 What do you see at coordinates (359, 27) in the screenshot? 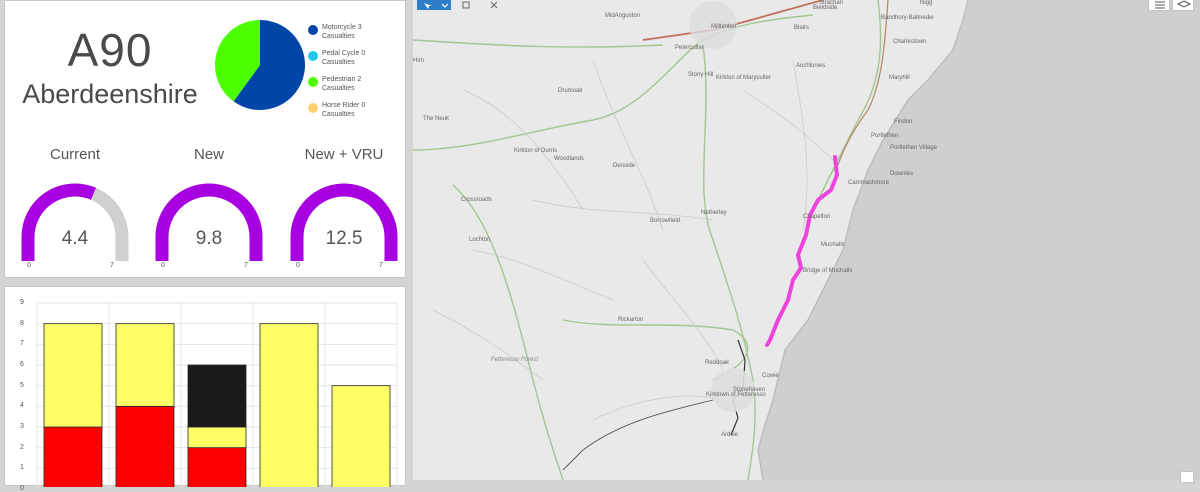
I see `legend-count: 3` at bounding box center [359, 27].